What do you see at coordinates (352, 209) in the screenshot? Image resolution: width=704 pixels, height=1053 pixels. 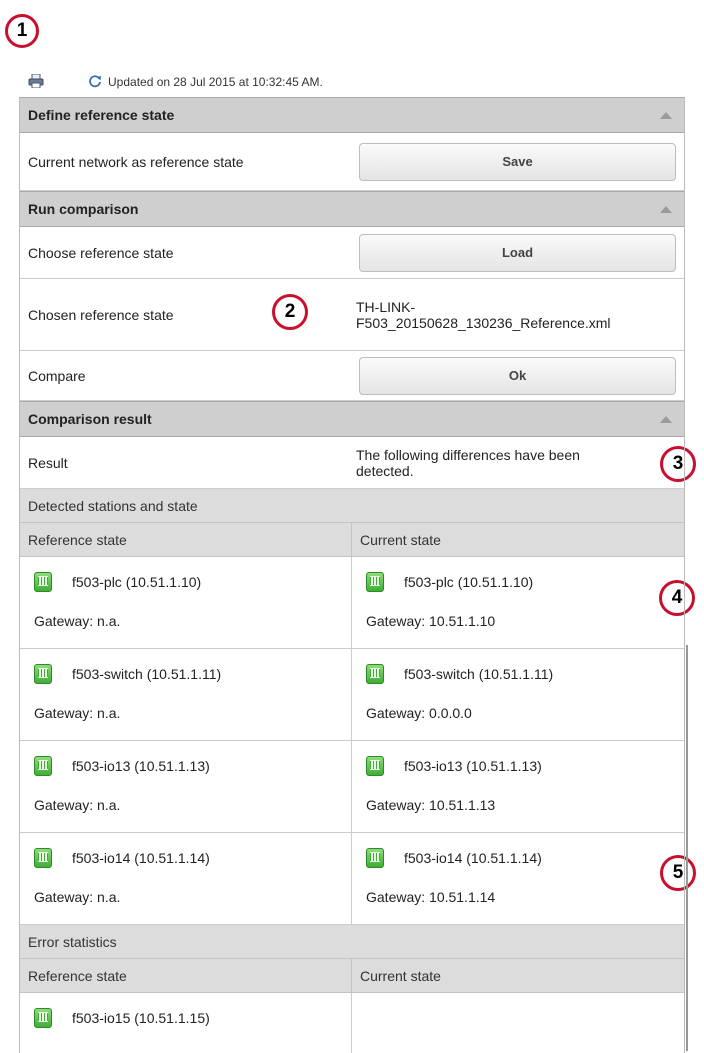 I see `section-run-header: Run comparison` at bounding box center [352, 209].